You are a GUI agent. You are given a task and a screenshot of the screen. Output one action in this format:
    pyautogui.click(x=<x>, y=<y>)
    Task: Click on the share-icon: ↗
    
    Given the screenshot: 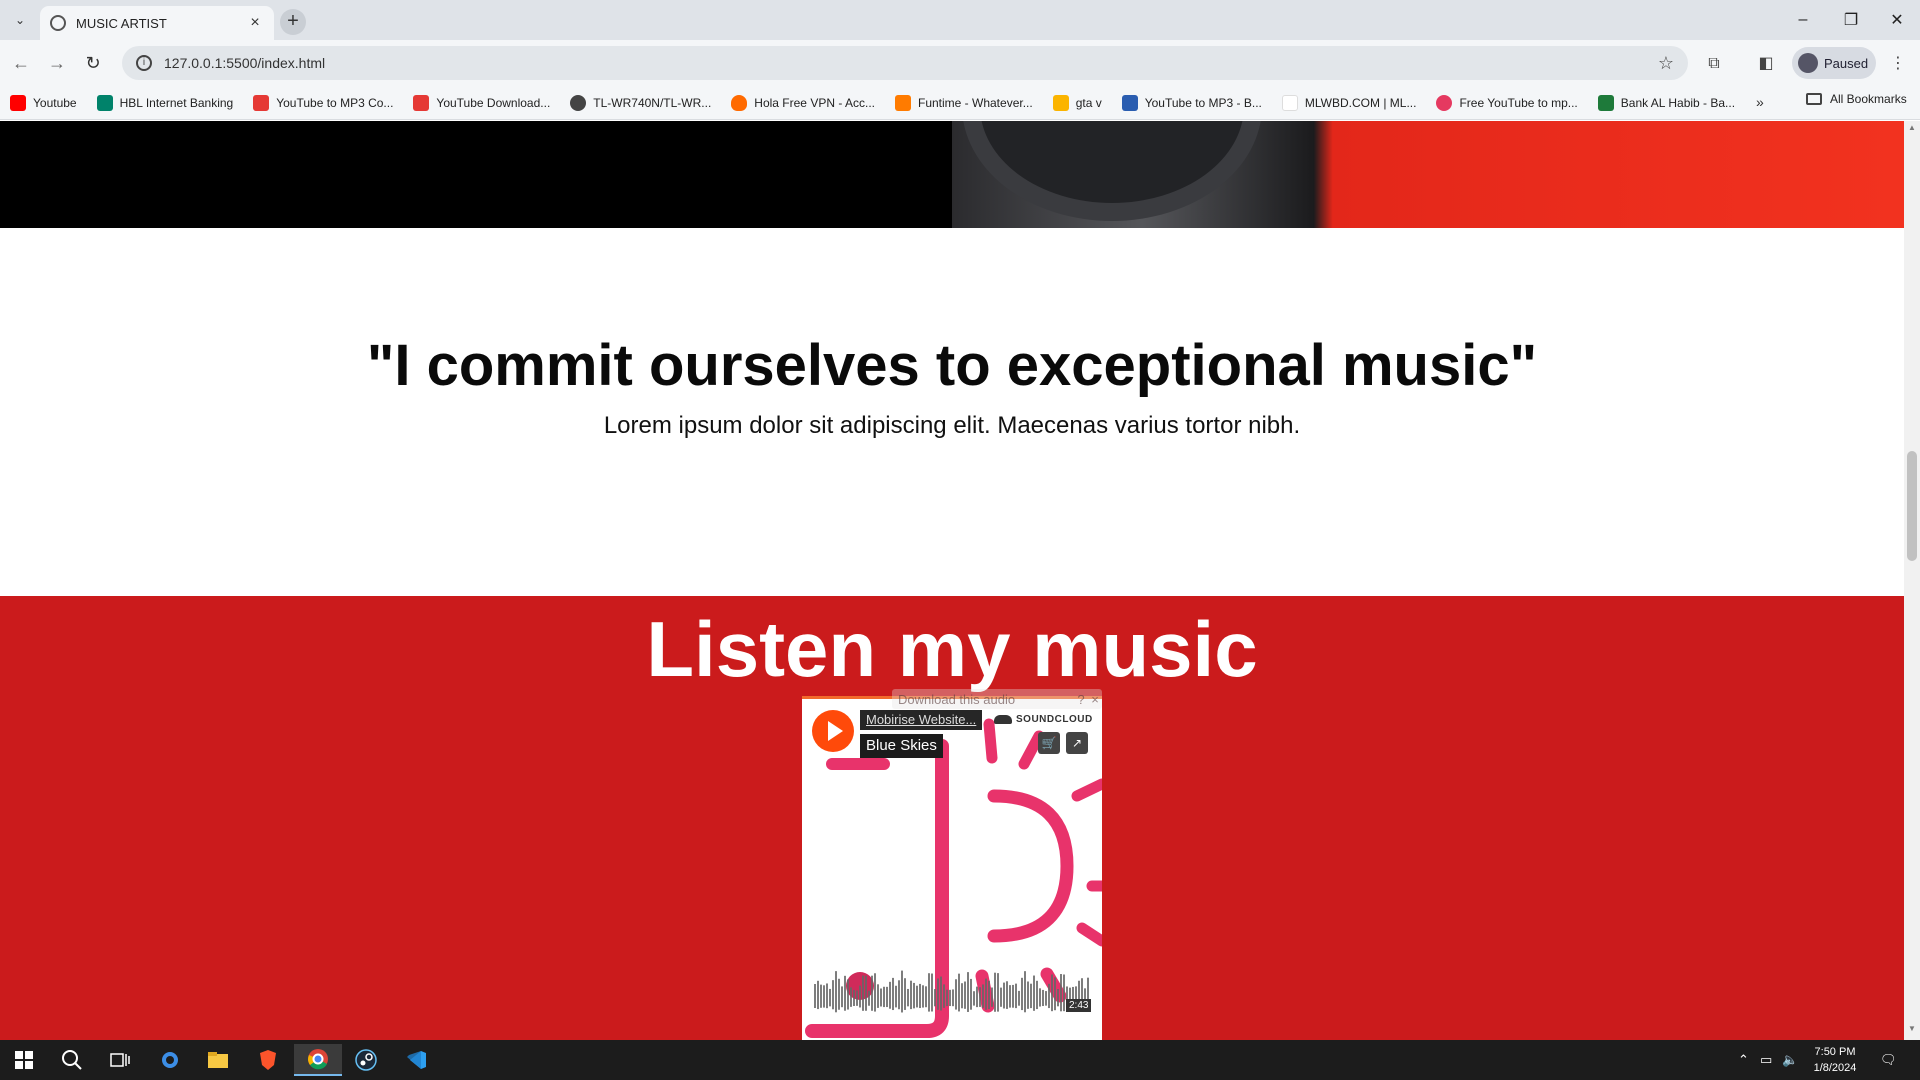 What is the action you would take?
    pyautogui.click(x=1077, y=743)
    